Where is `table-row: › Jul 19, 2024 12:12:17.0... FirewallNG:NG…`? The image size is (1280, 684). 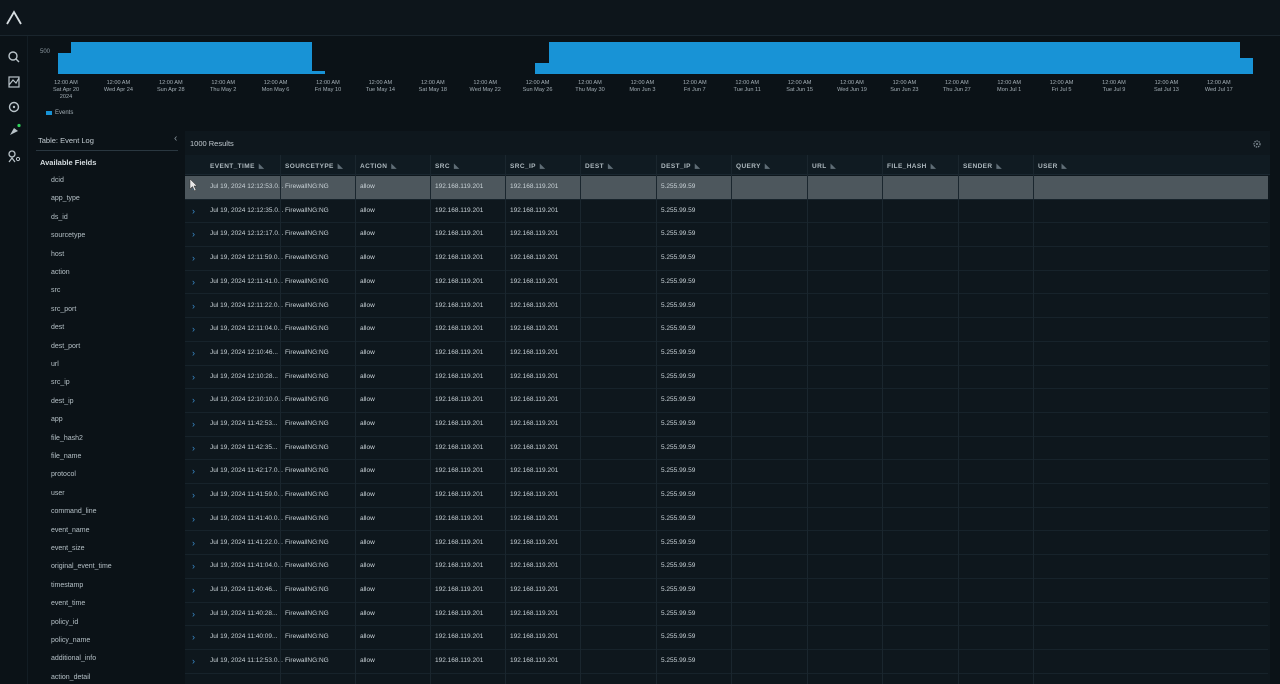 table-row: › Jul 19, 2024 12:12:17.0... FirewallNG:NG… is located at coordinates (726, 235).